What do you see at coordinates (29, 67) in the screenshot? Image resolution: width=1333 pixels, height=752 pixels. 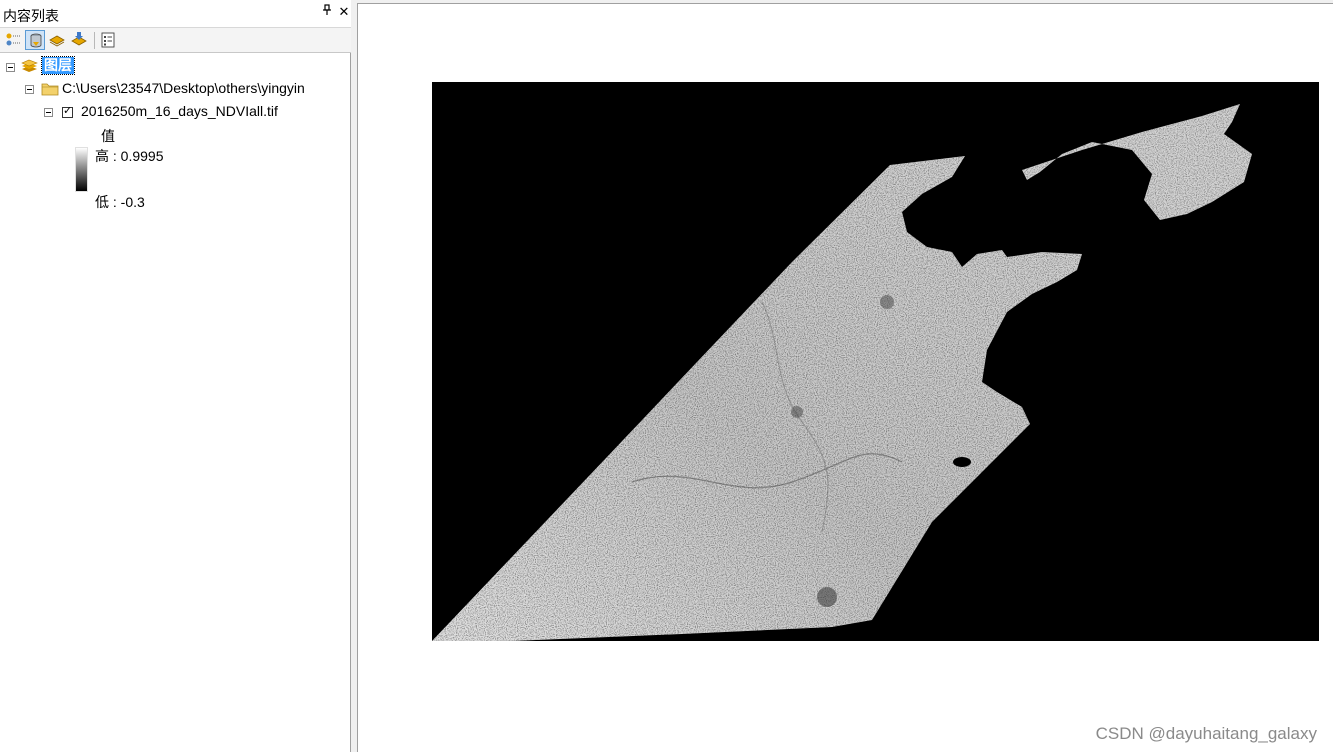 I see `layers-icon` at bounding box center [29, 67].